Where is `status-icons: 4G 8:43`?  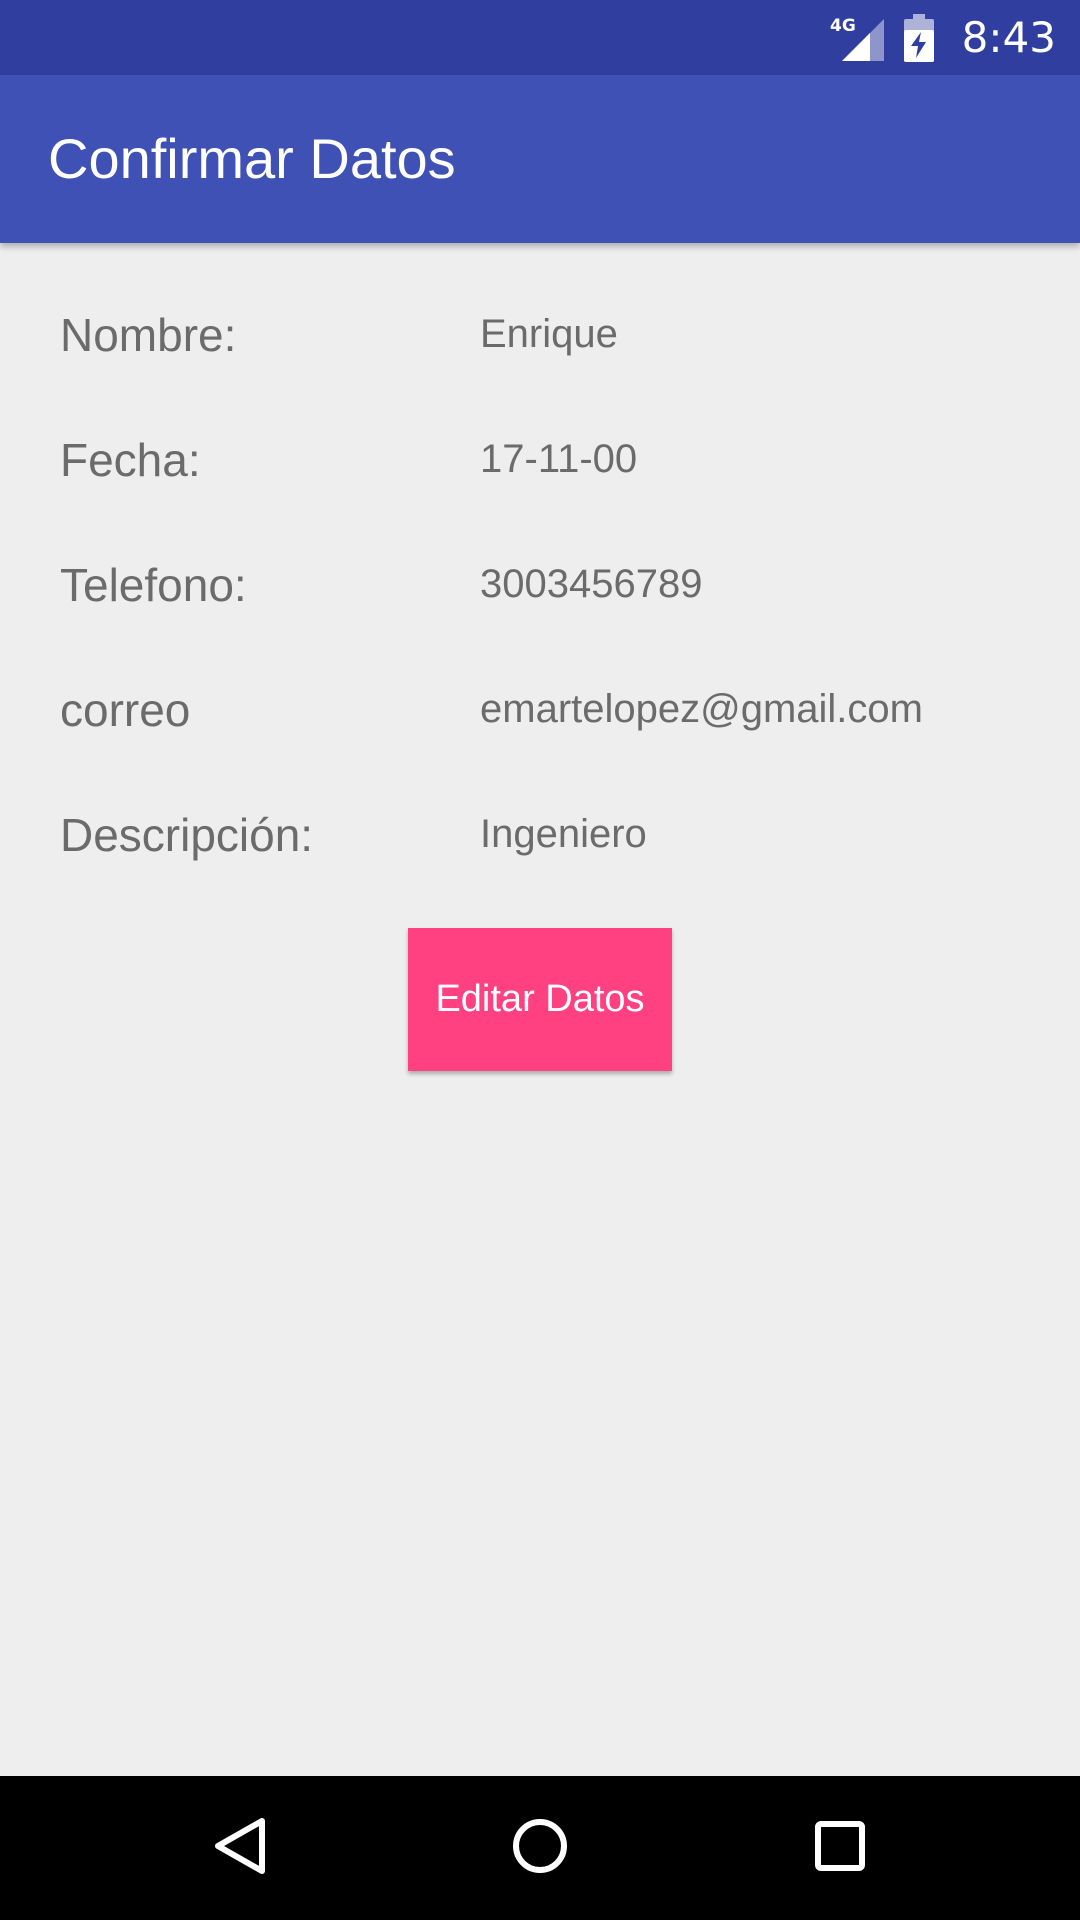 status-icons: 4G 8:43 is located at coordinates (943, 37).